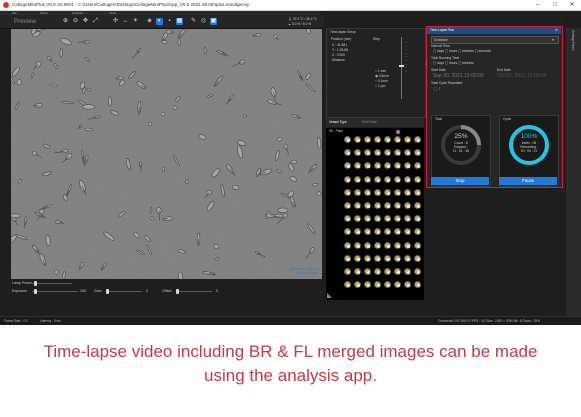 The image size is (581, 417). What do you see at coordinates (115, 21) in the screenshot?
I see `crosshair-icon: ✣` at bounding box center [115, 21].